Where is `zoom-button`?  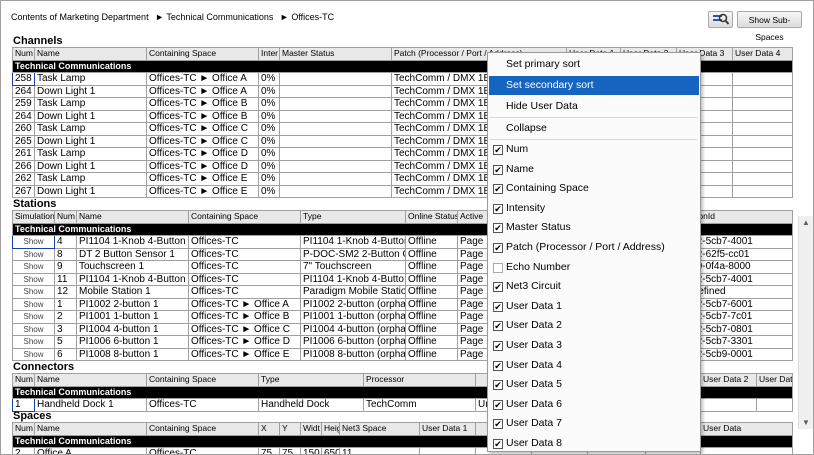 zoom-button is located at coordinates (720, 19).